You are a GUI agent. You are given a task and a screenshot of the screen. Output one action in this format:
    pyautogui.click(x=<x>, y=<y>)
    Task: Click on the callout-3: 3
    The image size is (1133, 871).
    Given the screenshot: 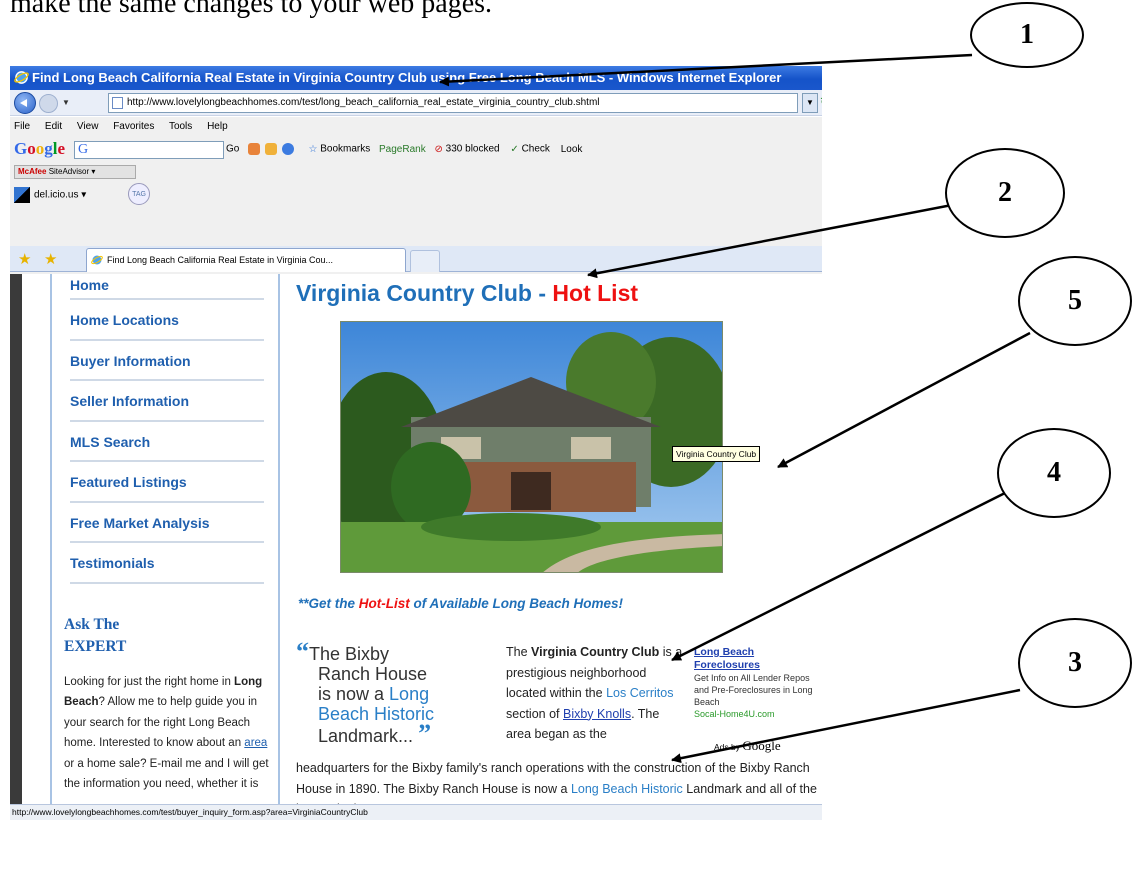 What is the action you would take?
    pyautogui.click(x=1075, y=663)
    